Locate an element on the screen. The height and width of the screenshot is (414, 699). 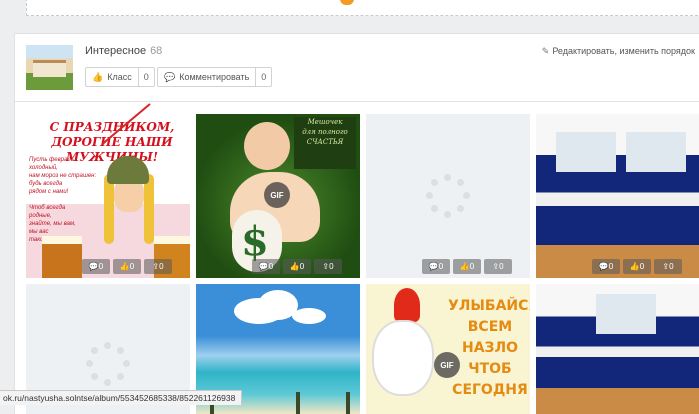
comment-button: 💬 Комментировать 0 is located at coordinates (215, 77).